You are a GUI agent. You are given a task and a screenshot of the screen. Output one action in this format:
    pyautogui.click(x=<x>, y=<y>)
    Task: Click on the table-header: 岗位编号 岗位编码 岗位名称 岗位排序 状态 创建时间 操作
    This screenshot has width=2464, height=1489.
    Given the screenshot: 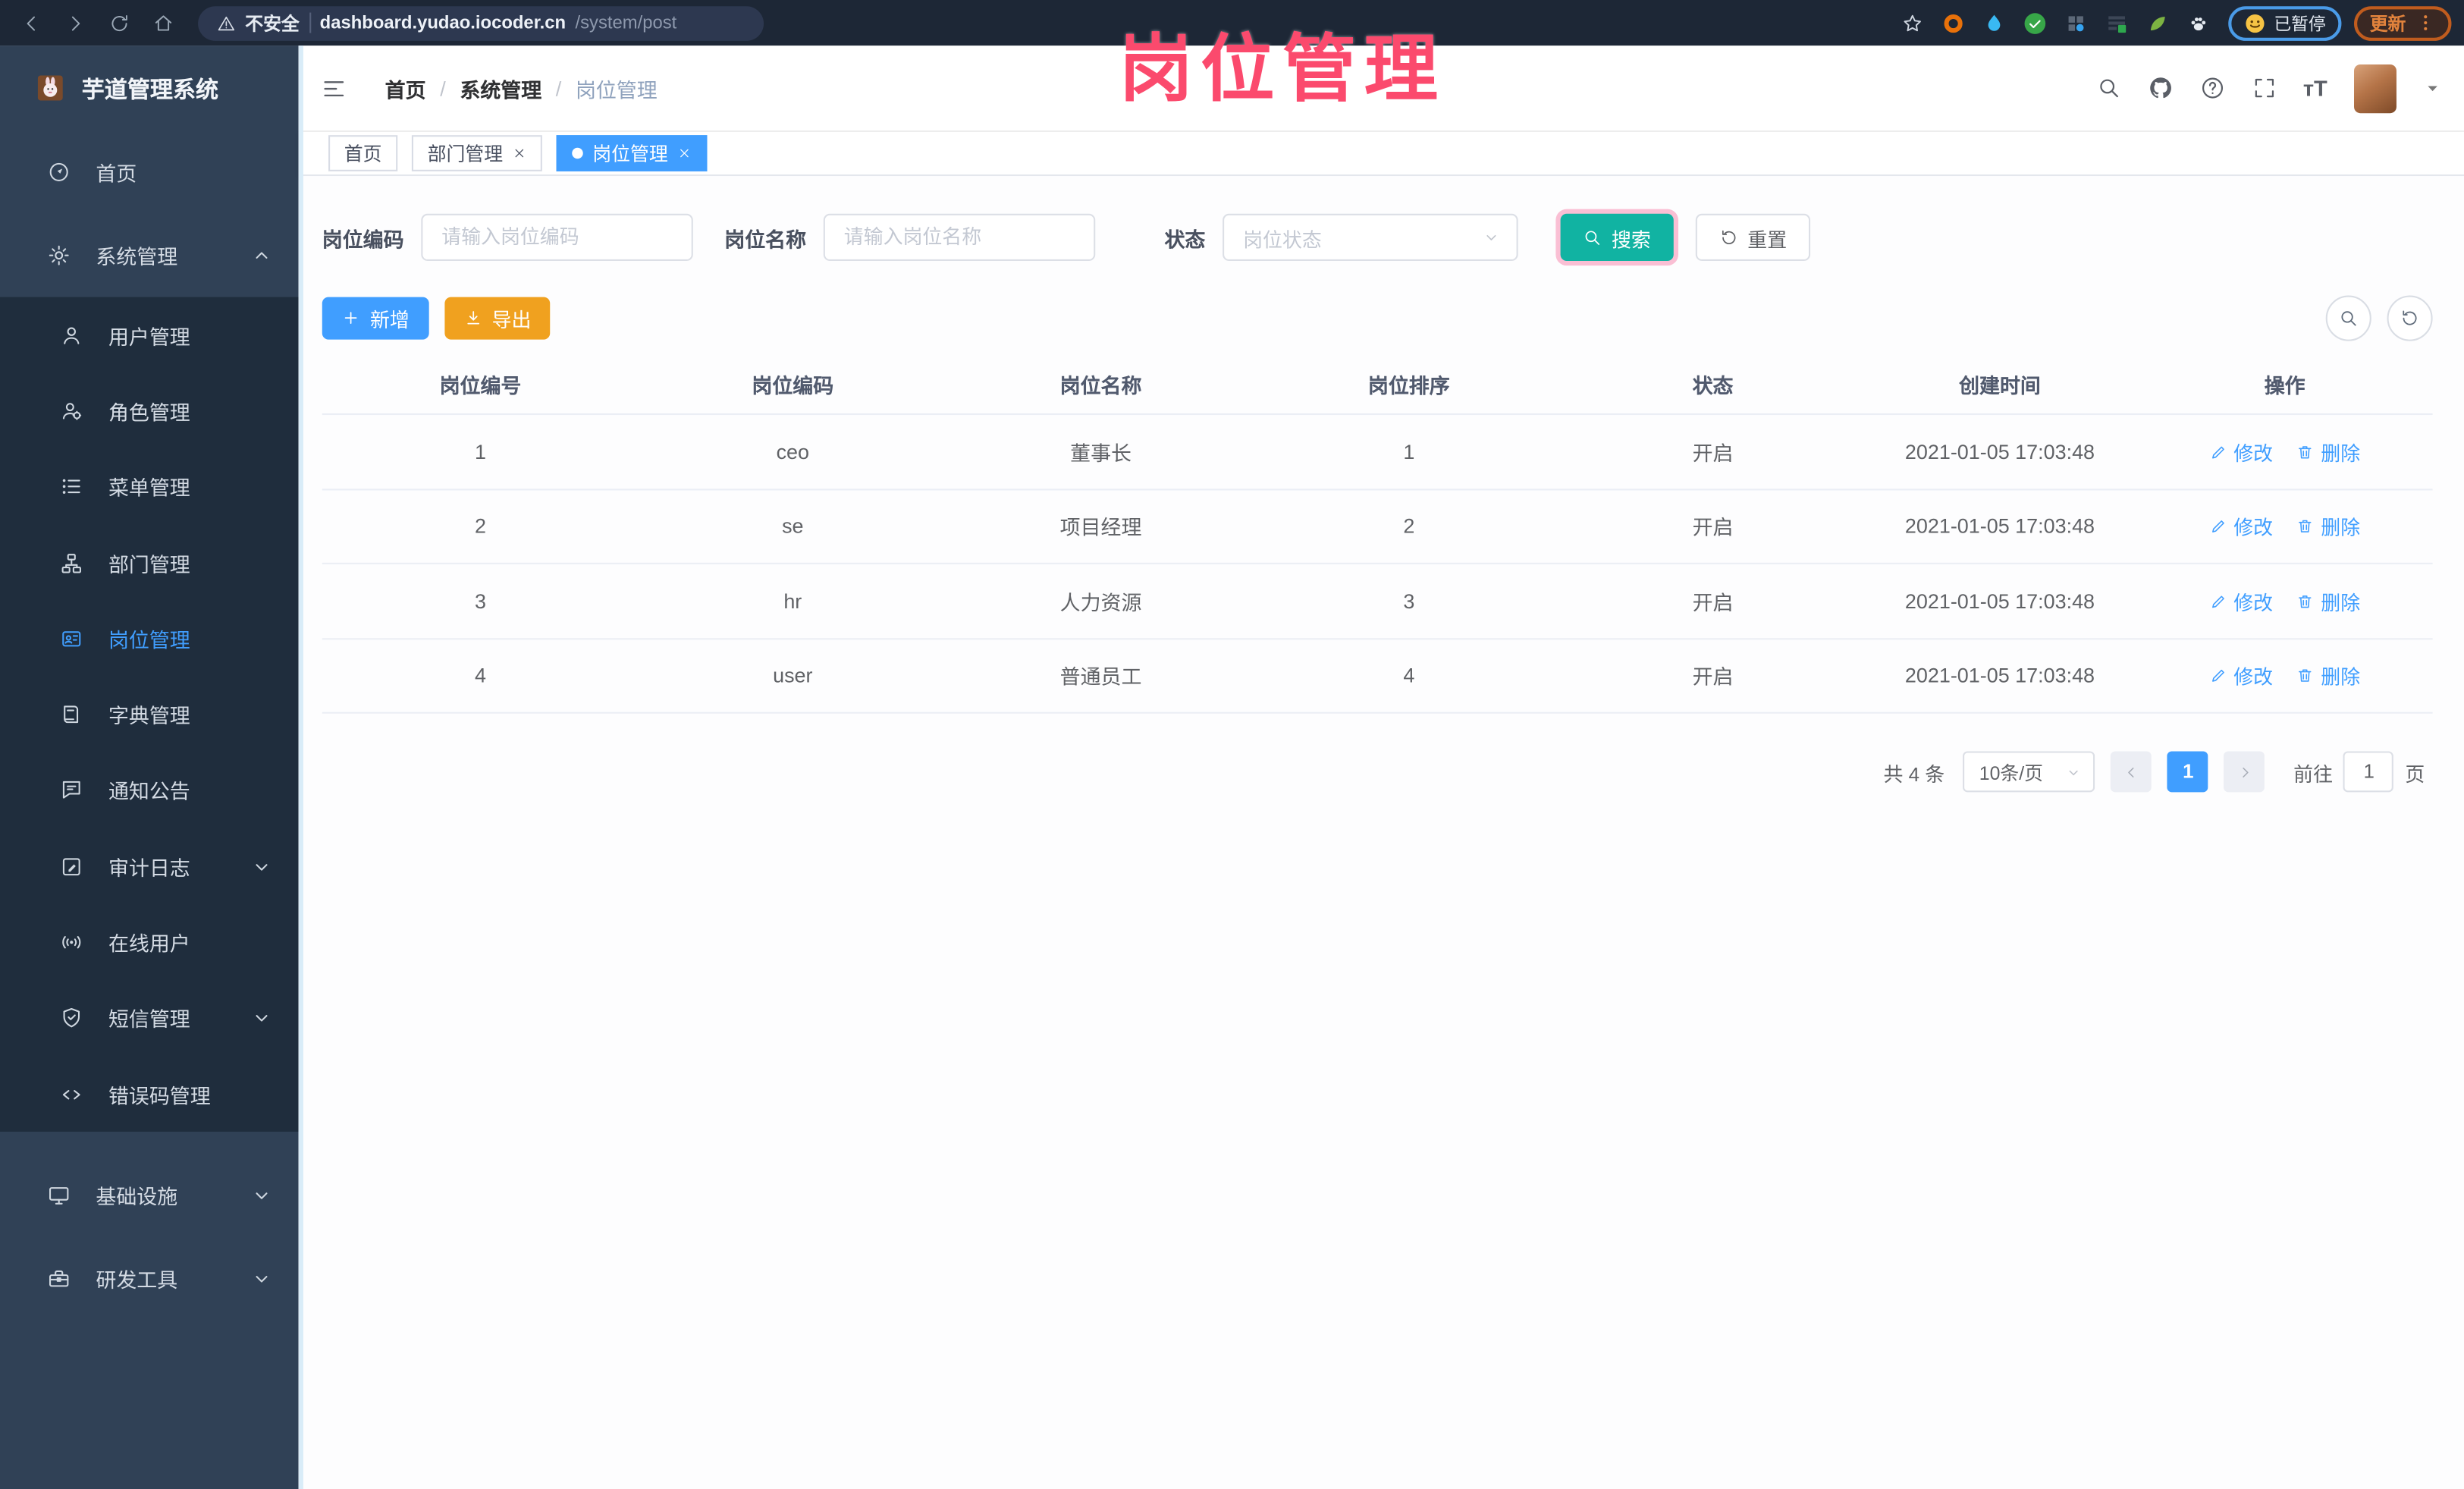 What is the action you would take?
    pyautogui.click(x=1378, y=385)
    